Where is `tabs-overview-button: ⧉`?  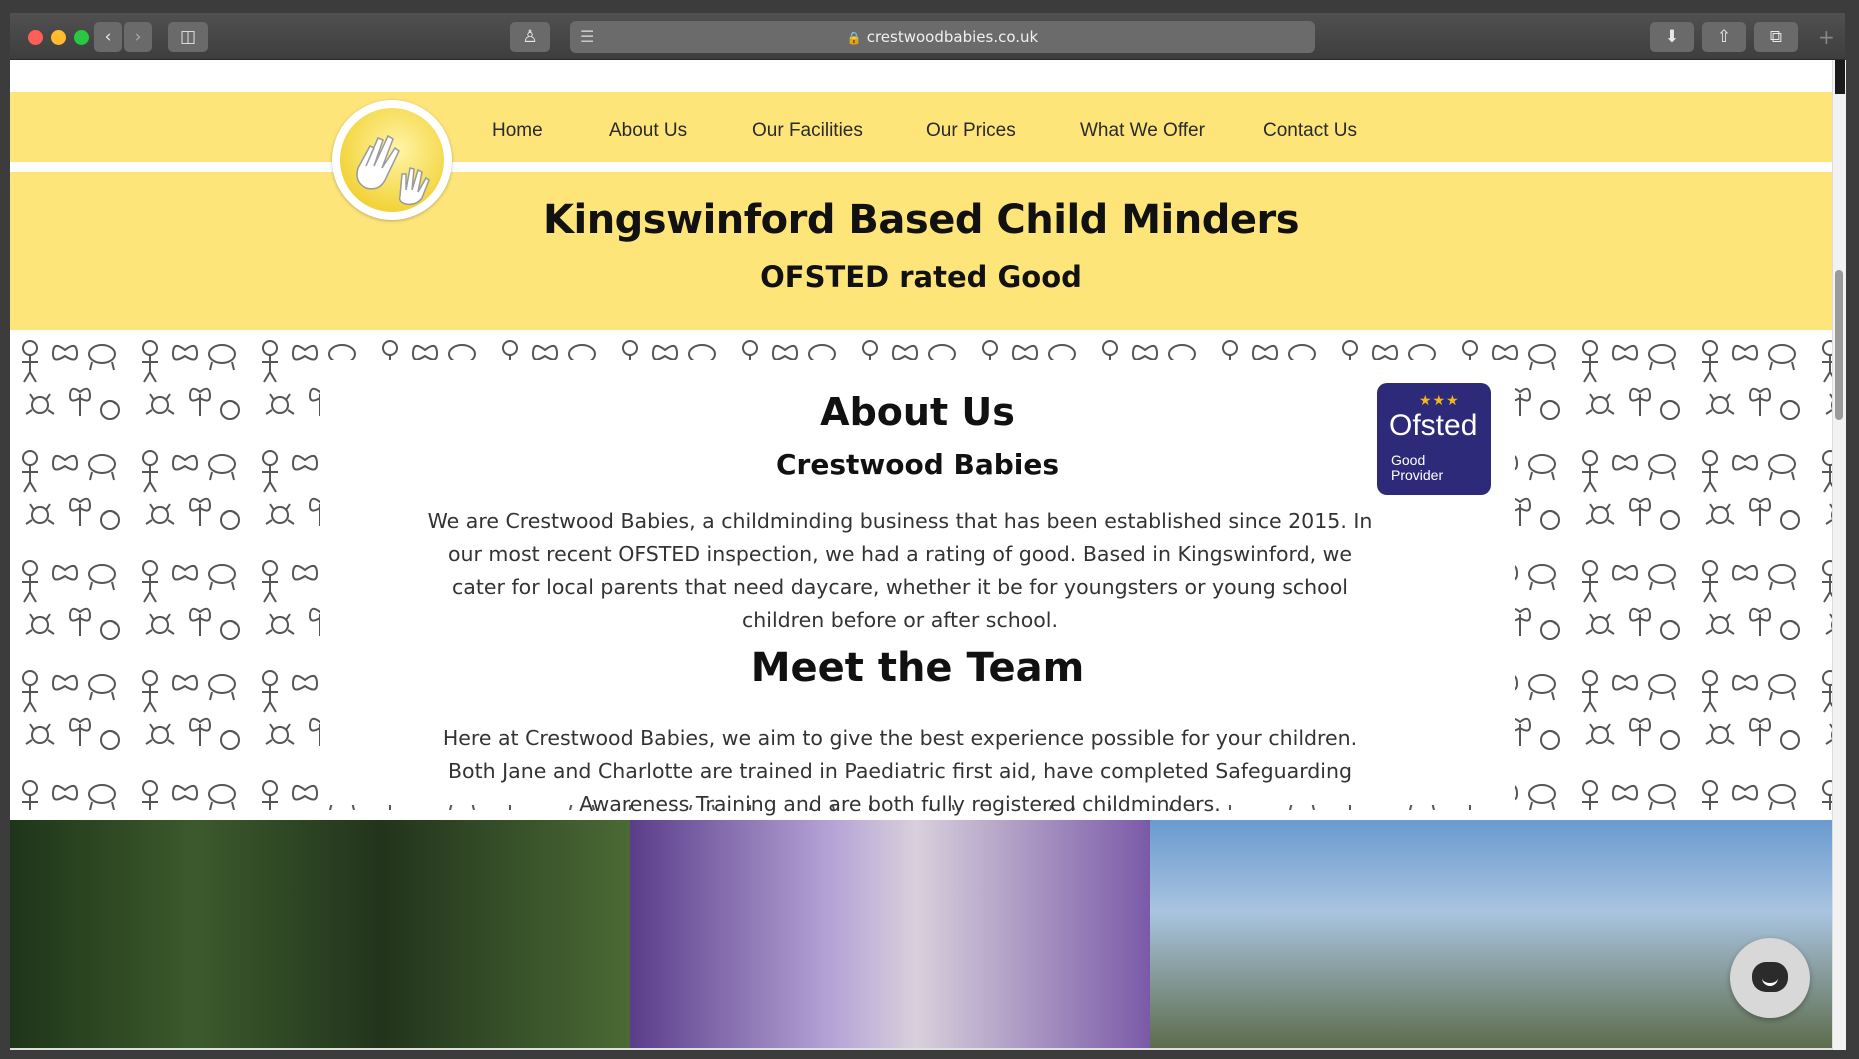 tabs-overview-button: ⧉ is located at coordinates (1776, 37).